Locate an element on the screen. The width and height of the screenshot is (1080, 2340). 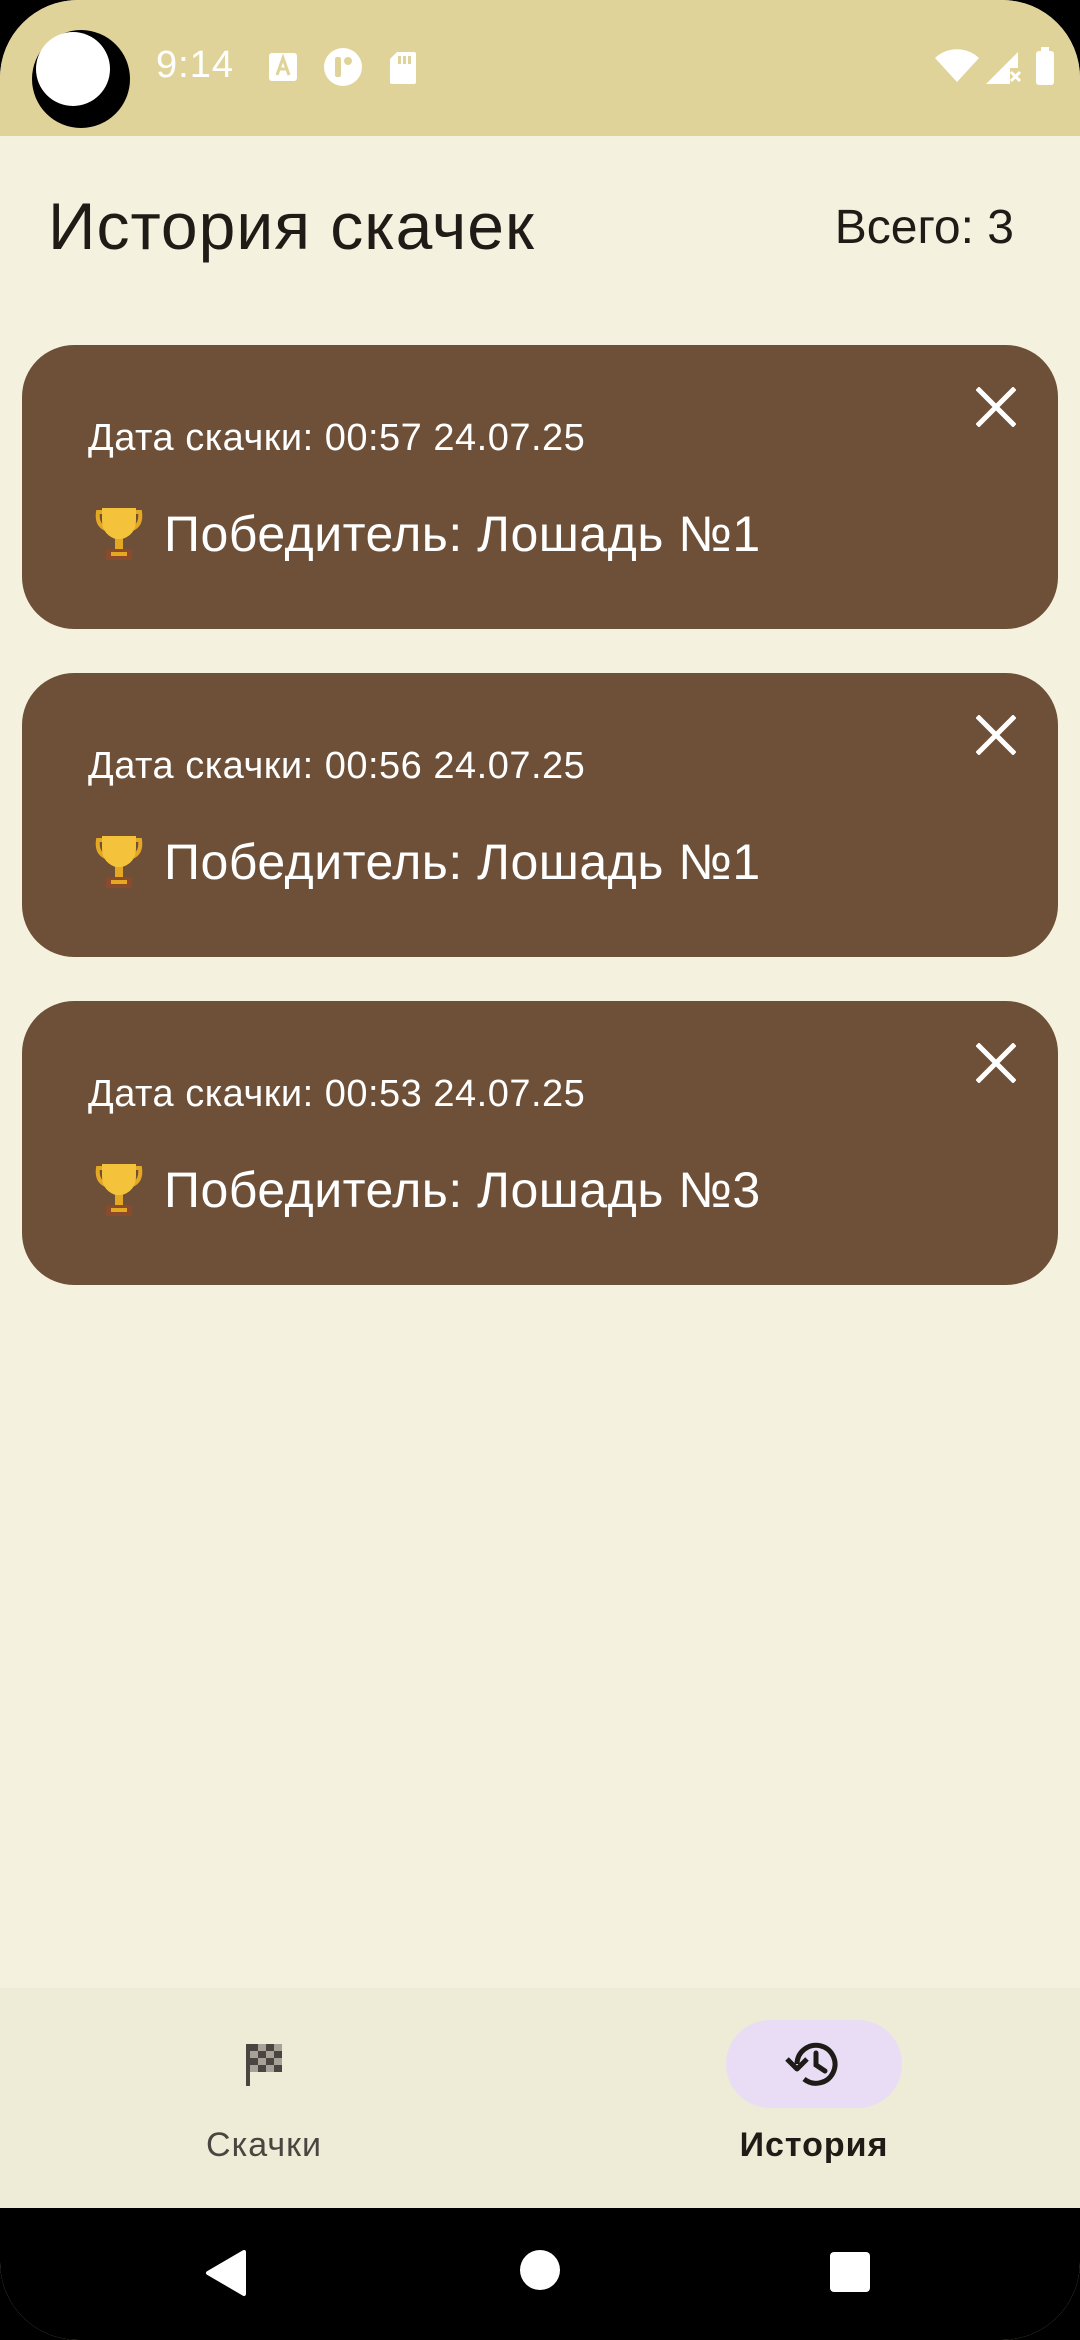
checkered-flag-icon is located at coordinates (264, 2065).